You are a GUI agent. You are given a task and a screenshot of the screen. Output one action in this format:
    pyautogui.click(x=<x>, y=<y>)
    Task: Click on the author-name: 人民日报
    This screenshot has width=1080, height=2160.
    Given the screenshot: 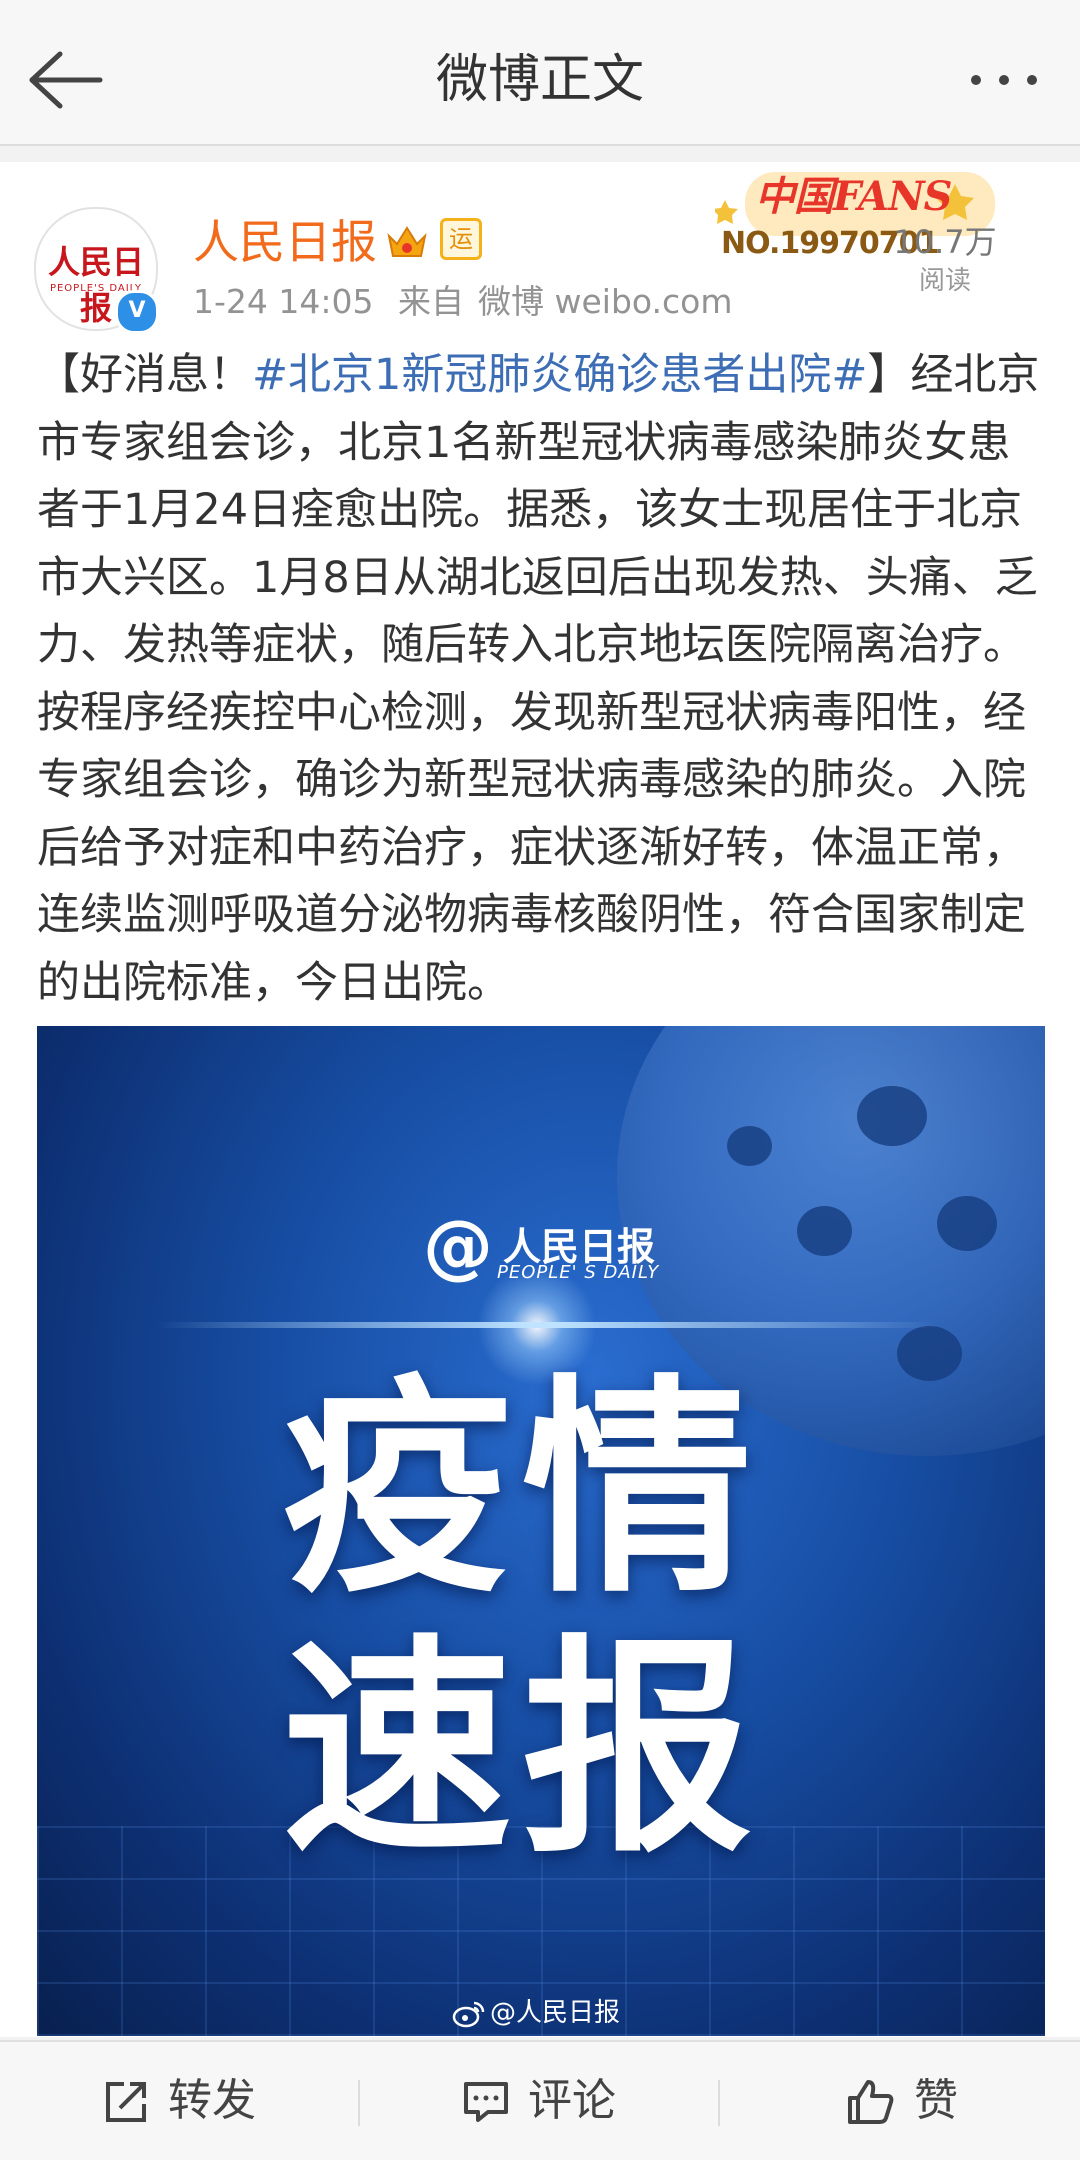 What is the action you would take?
    pyautogui.click(x=285, y=242)
    